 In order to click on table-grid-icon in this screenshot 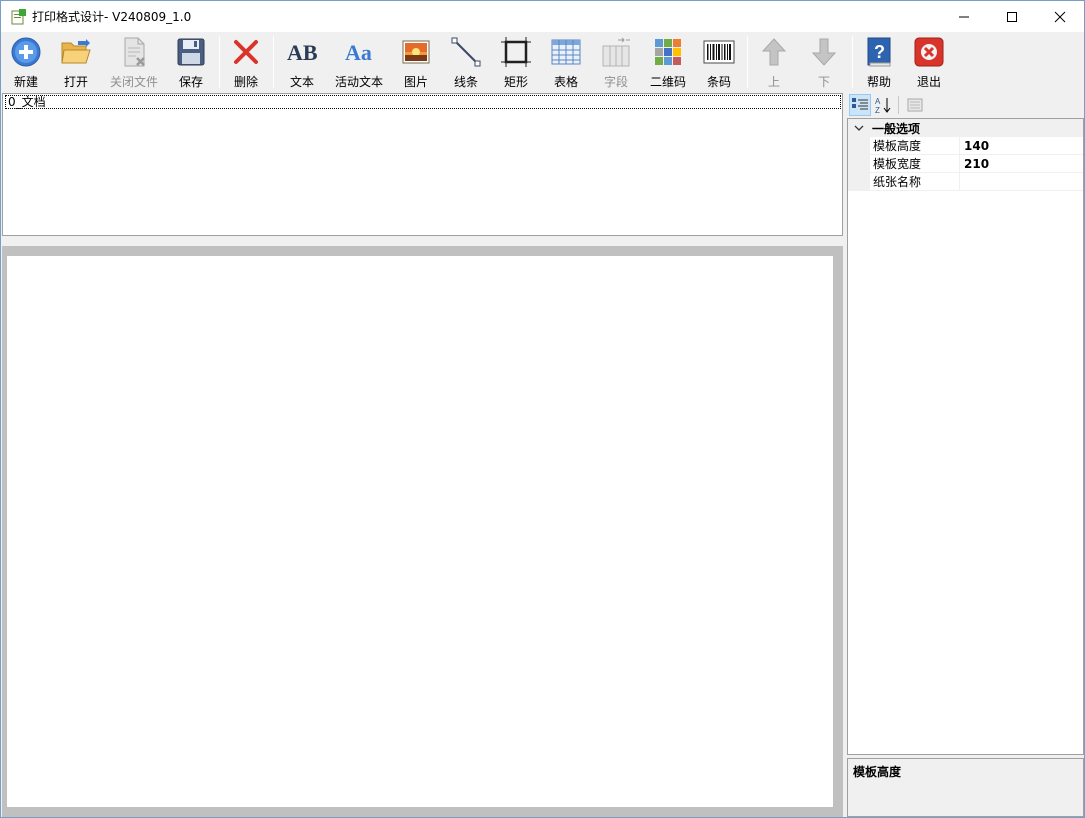, I will do `click(566, 51)`.